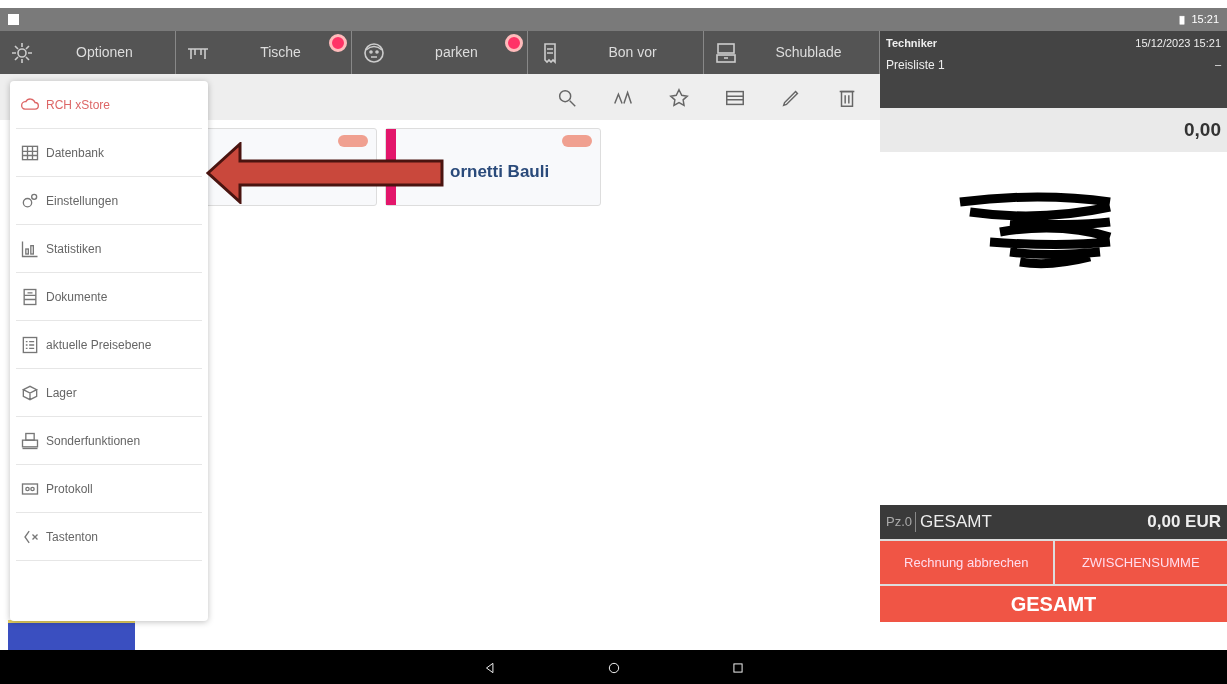 The width and height of the screenshot is (1227, 684). I want to click on recents-icon, so click(737, 667).